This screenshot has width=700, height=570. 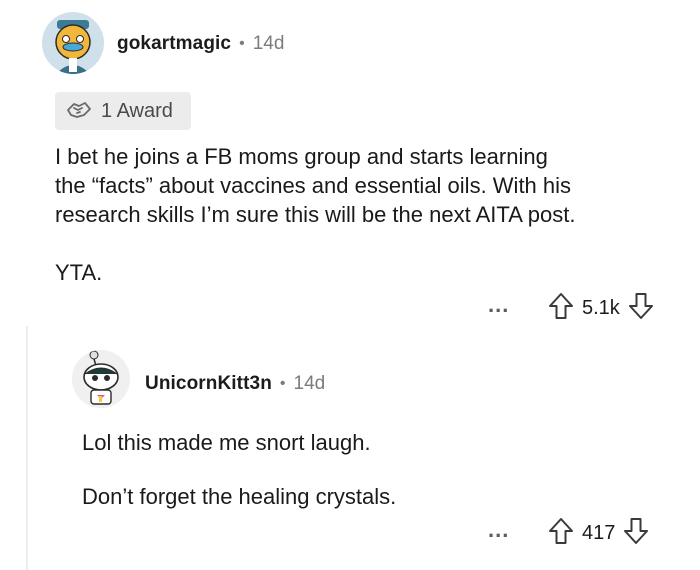 I want to click on thread-line, so click(x=27, y=448).